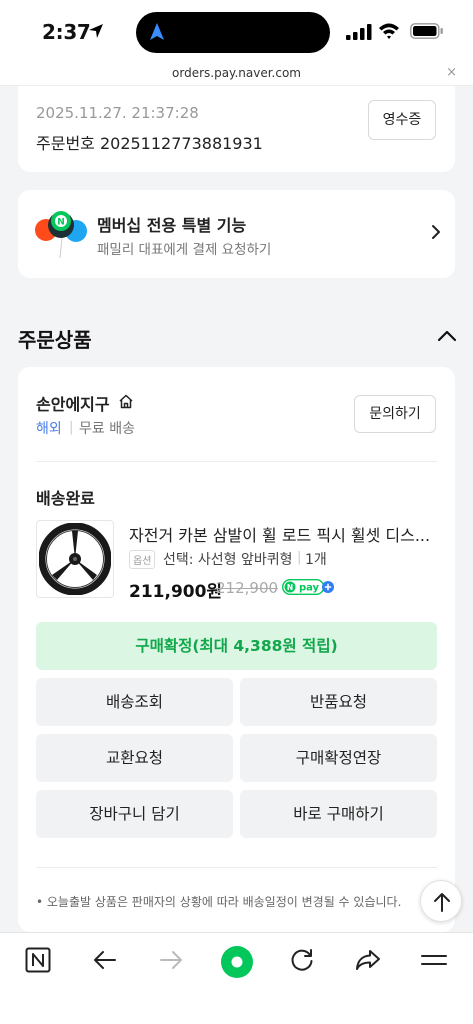 This screenshot has height=1024, width=473. I want to click on return-request-button: 반품요청, so click(338, 702).